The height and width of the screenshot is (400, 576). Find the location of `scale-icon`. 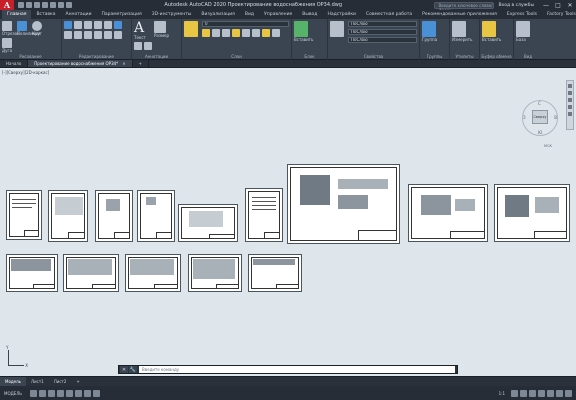

scale-icon is located at coordinates (98, 35).